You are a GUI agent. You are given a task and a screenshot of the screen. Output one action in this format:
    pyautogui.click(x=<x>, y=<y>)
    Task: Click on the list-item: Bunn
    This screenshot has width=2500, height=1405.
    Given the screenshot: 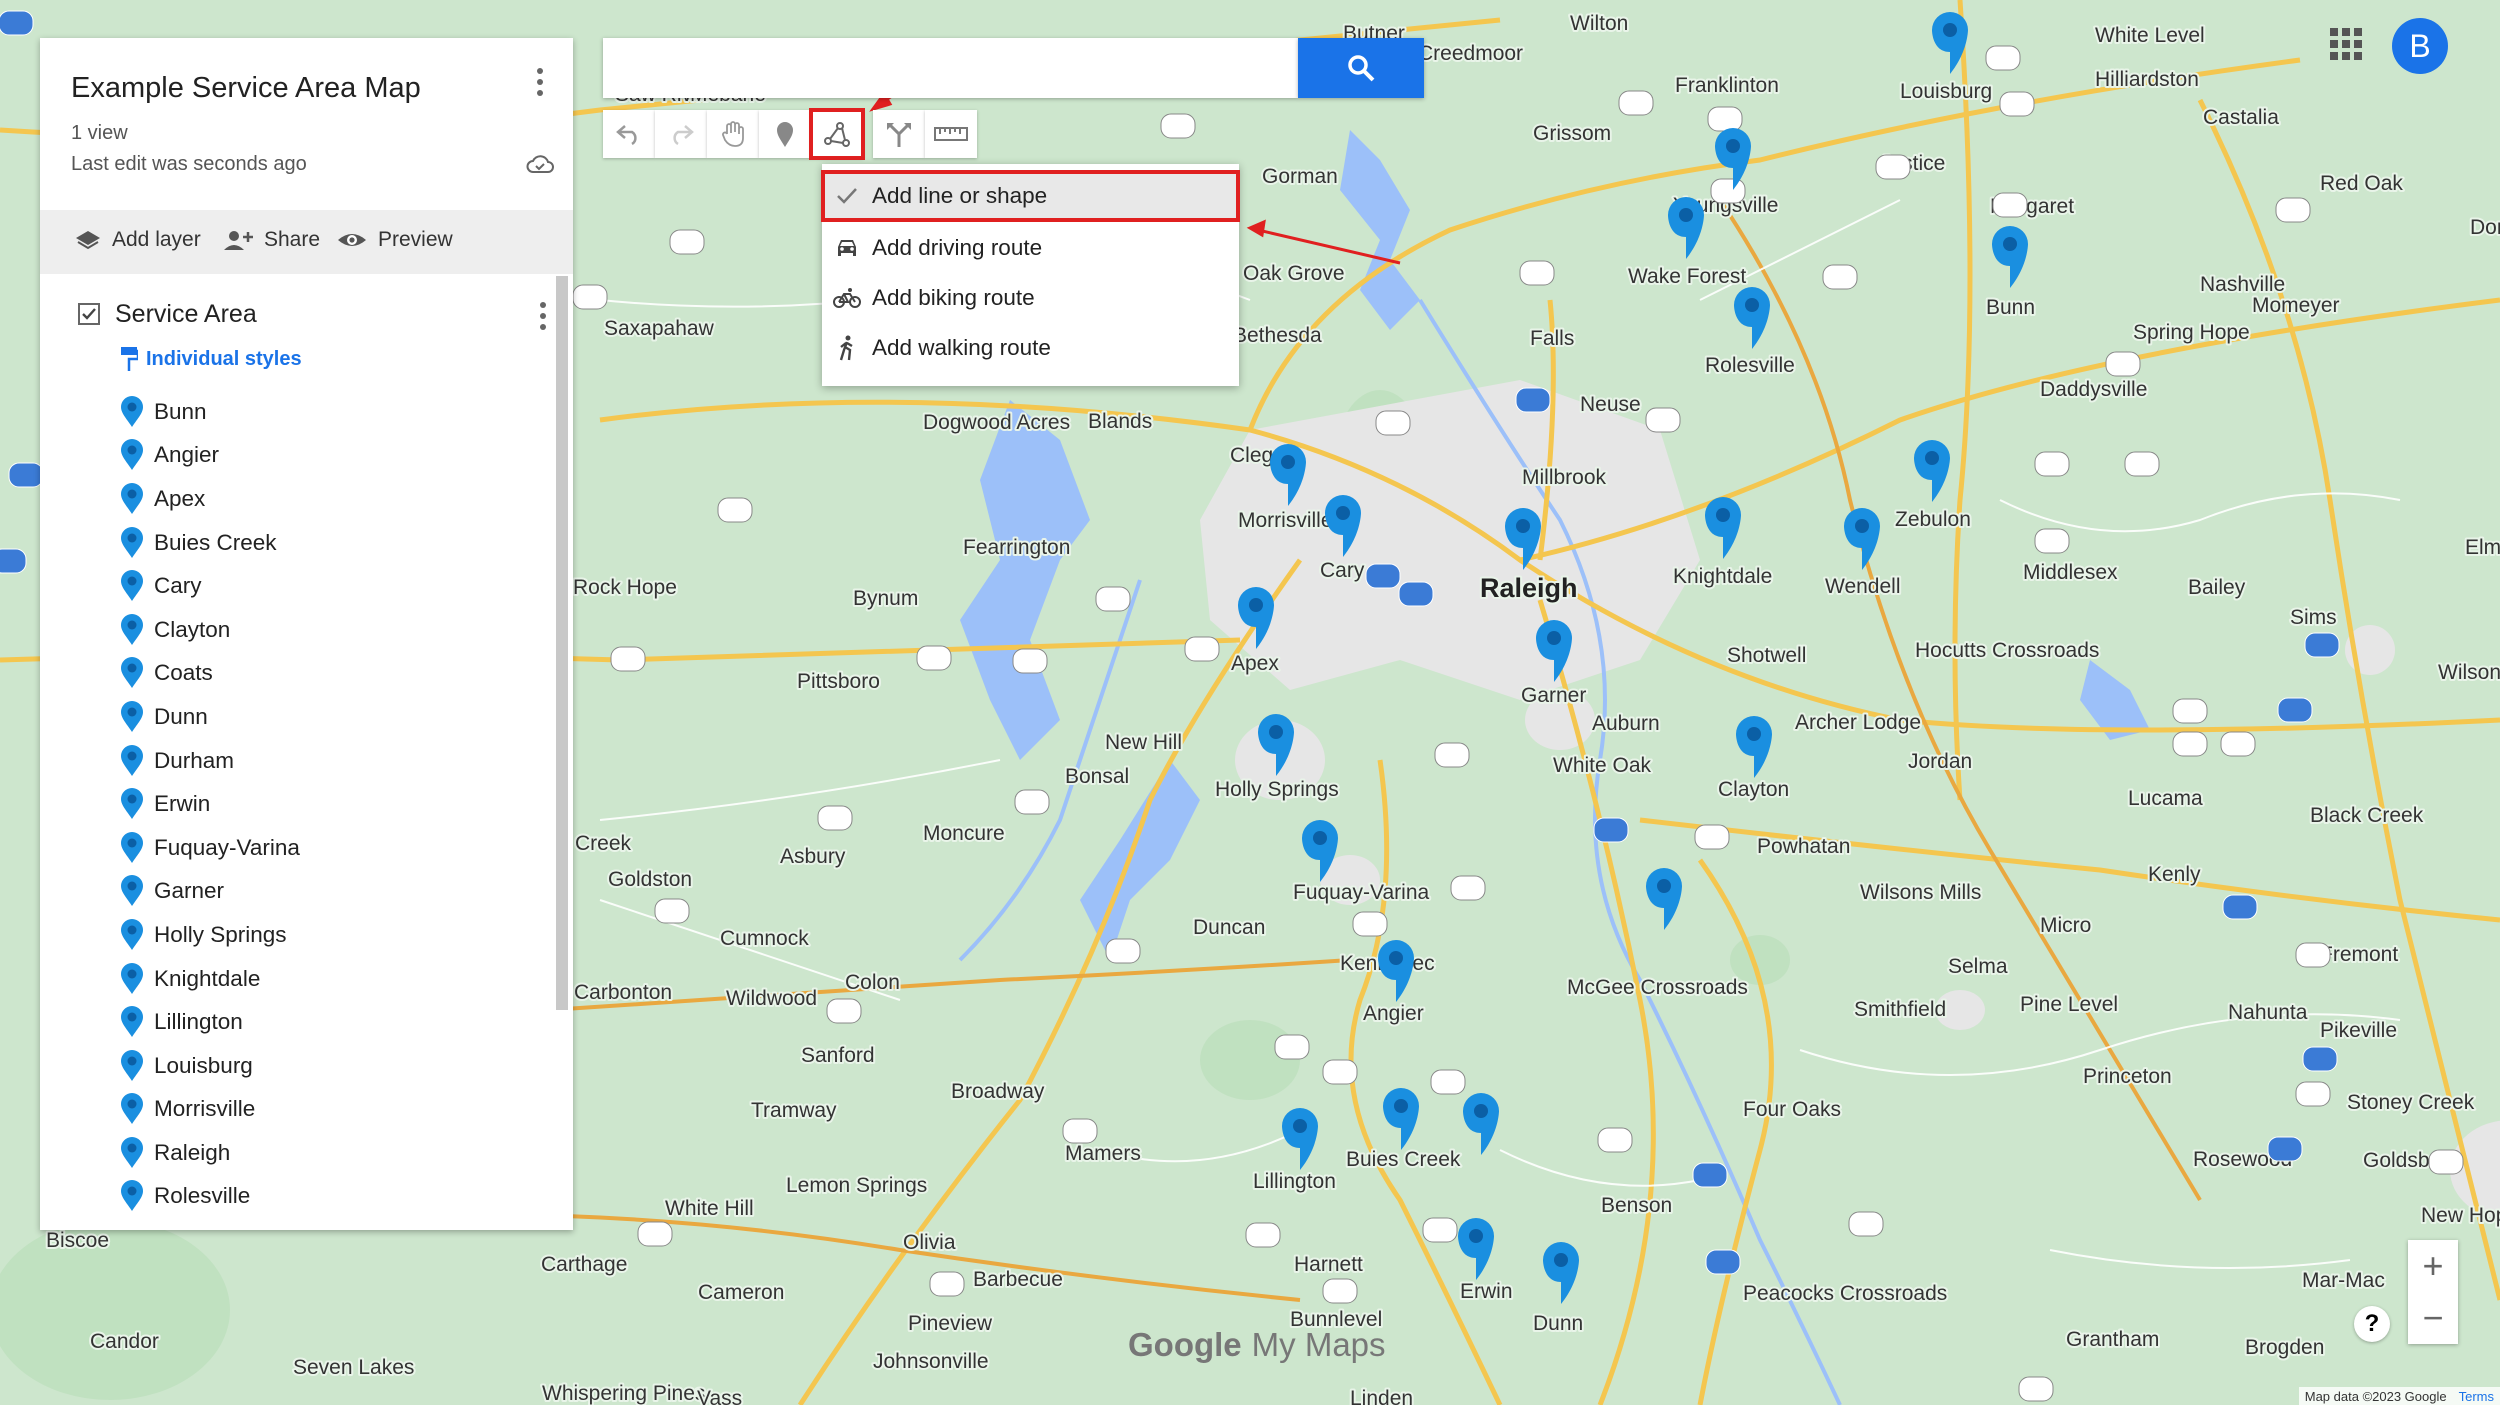 What is the action you would take?
    pyautogui.click(x=330, y=412)
    